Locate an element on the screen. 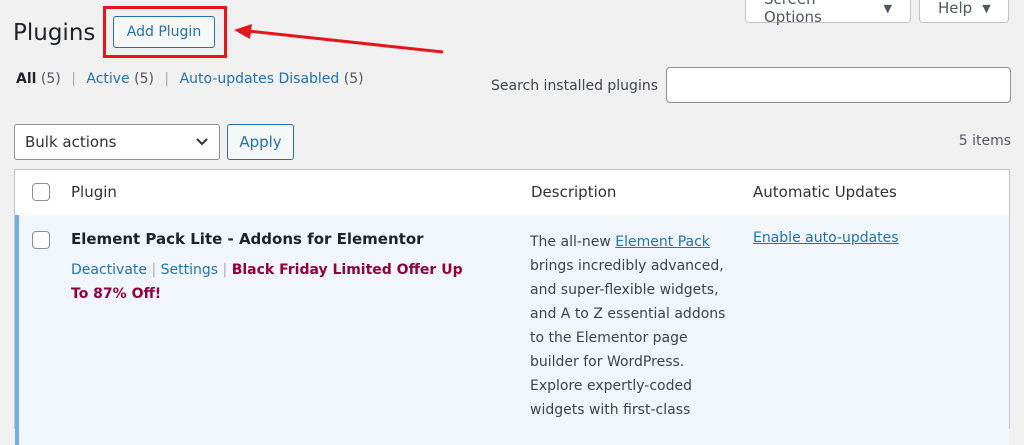  annotation-arrow-icon is located at coordinates (339, 39).